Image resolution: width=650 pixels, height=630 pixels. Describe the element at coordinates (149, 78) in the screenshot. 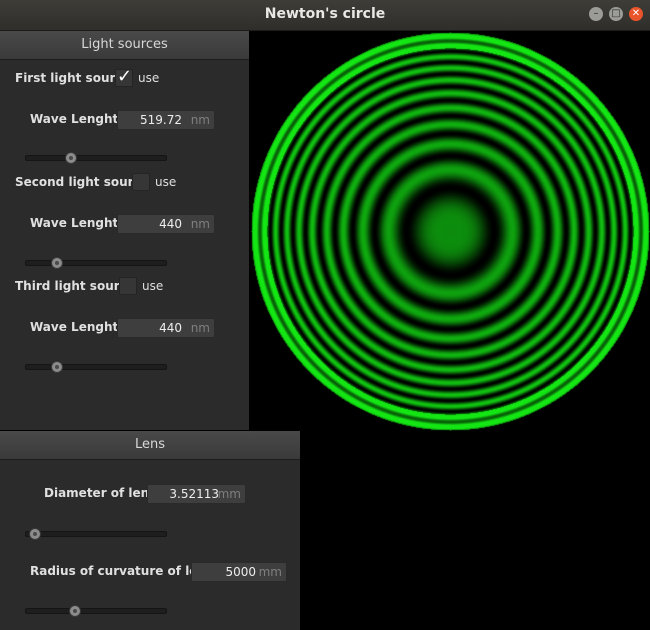

I see `first-light-source-use-label: use` at that location.